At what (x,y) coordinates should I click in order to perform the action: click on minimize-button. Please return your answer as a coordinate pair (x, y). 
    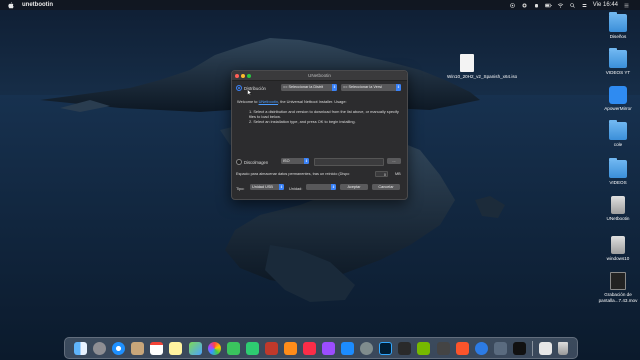
    Looking at the image, I should click on (243, 75).